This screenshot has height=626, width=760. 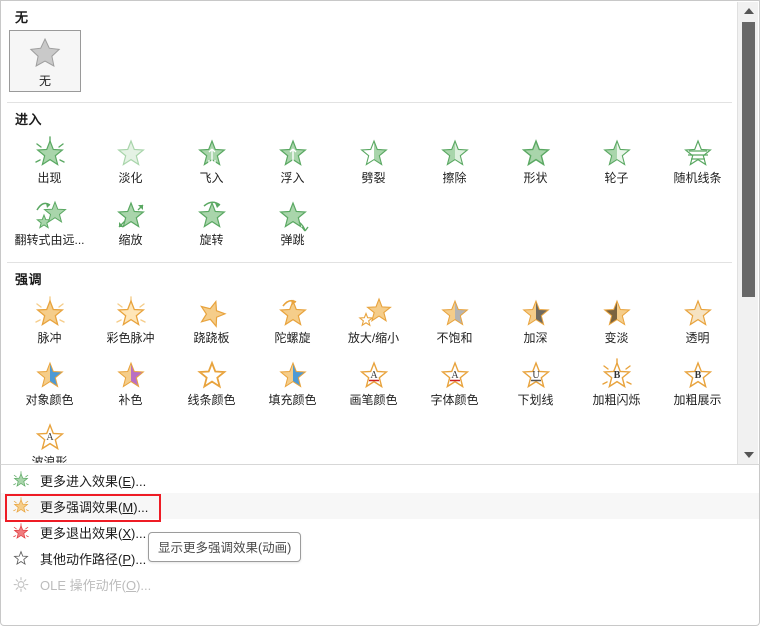 I want to click on effect-tile-star-gold-desaturate: 不饱和, so click(x=454, y=325).